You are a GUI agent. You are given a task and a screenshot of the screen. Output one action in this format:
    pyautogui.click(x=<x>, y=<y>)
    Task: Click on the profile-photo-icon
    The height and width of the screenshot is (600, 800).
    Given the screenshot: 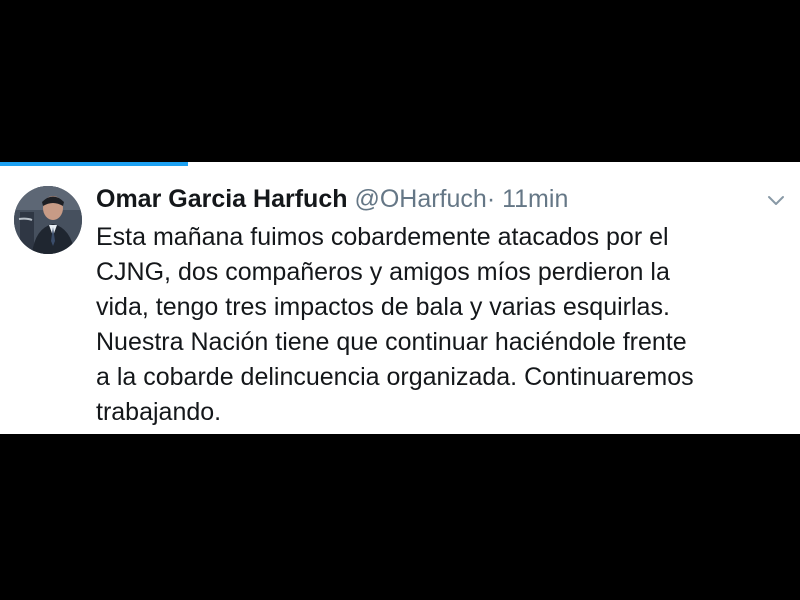 What is the action you would take?
    pyautogui.click(x=48, y=220)
    